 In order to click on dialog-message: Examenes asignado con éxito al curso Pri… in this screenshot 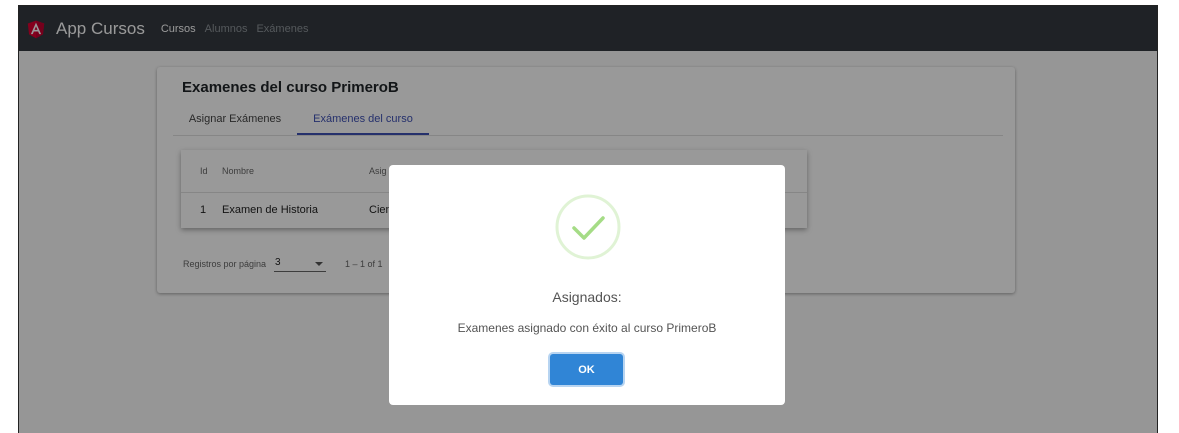, I will do `click(587, 328)`.